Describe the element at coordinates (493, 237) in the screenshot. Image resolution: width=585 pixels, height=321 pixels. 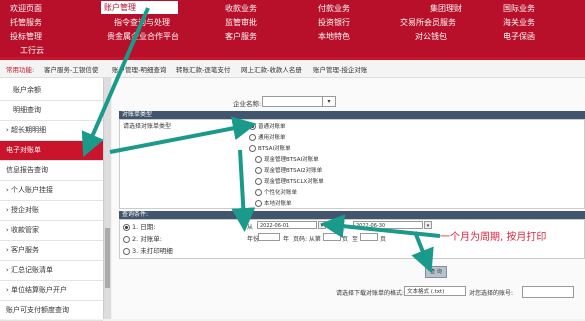
I see `annotation-text: 一个月为周期, 按月打印` at that location.